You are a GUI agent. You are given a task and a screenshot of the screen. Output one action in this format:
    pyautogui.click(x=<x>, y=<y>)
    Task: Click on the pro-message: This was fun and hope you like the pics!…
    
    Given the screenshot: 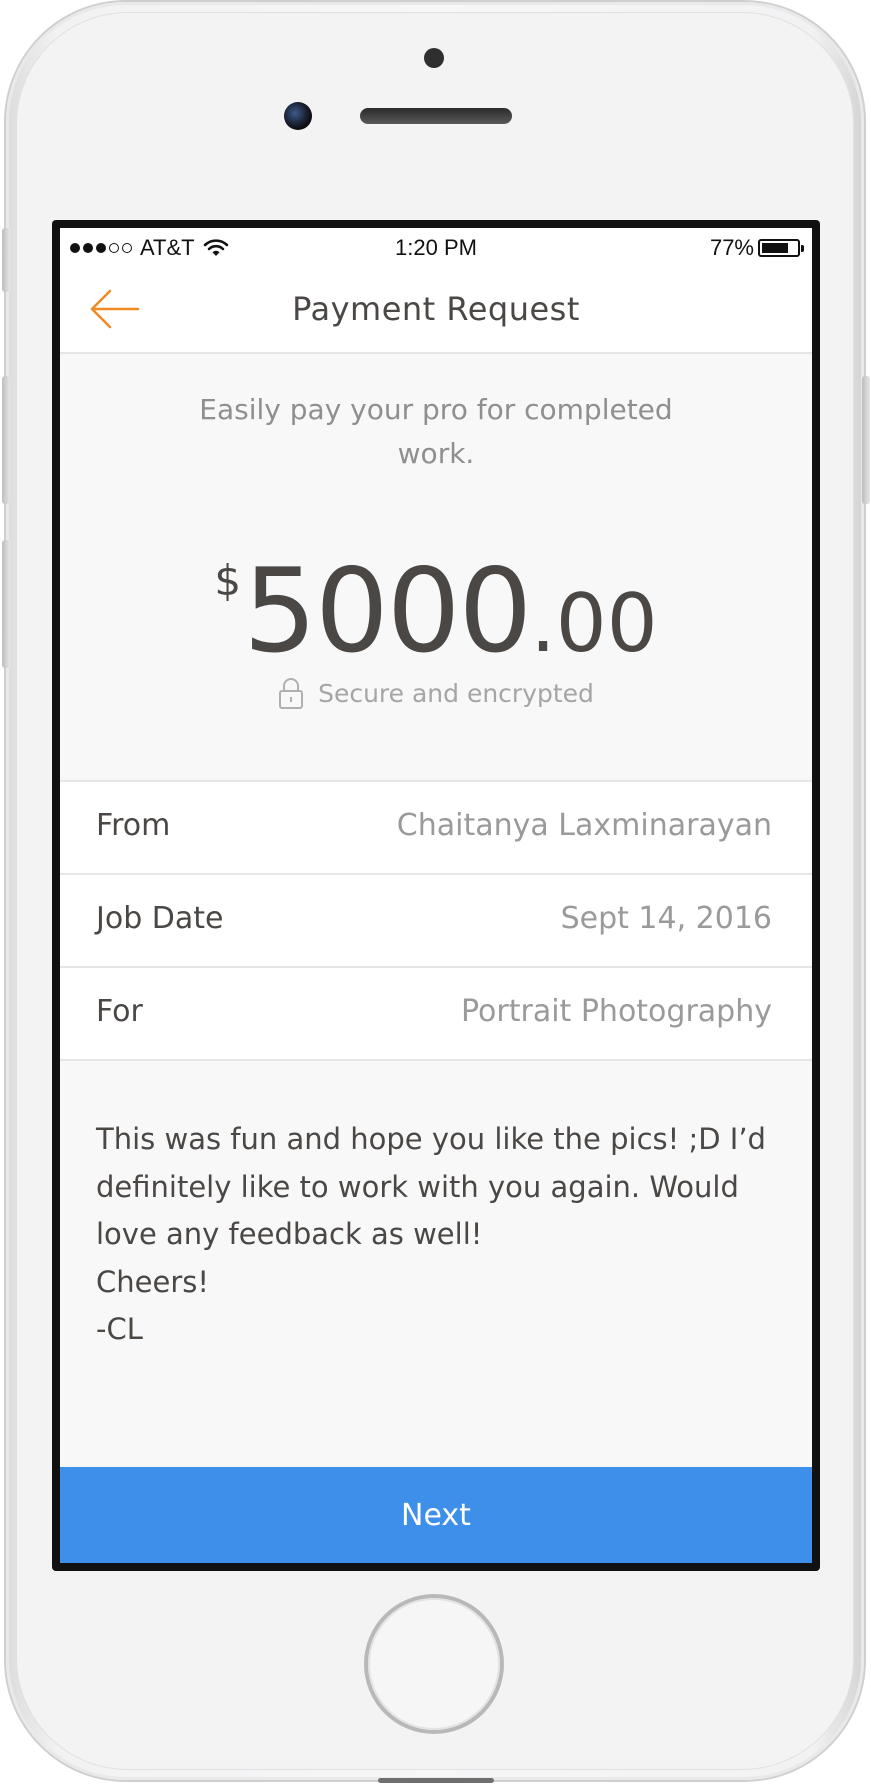 What is the action you would take?
    pyautogui.click(x=436, y=1235)
    